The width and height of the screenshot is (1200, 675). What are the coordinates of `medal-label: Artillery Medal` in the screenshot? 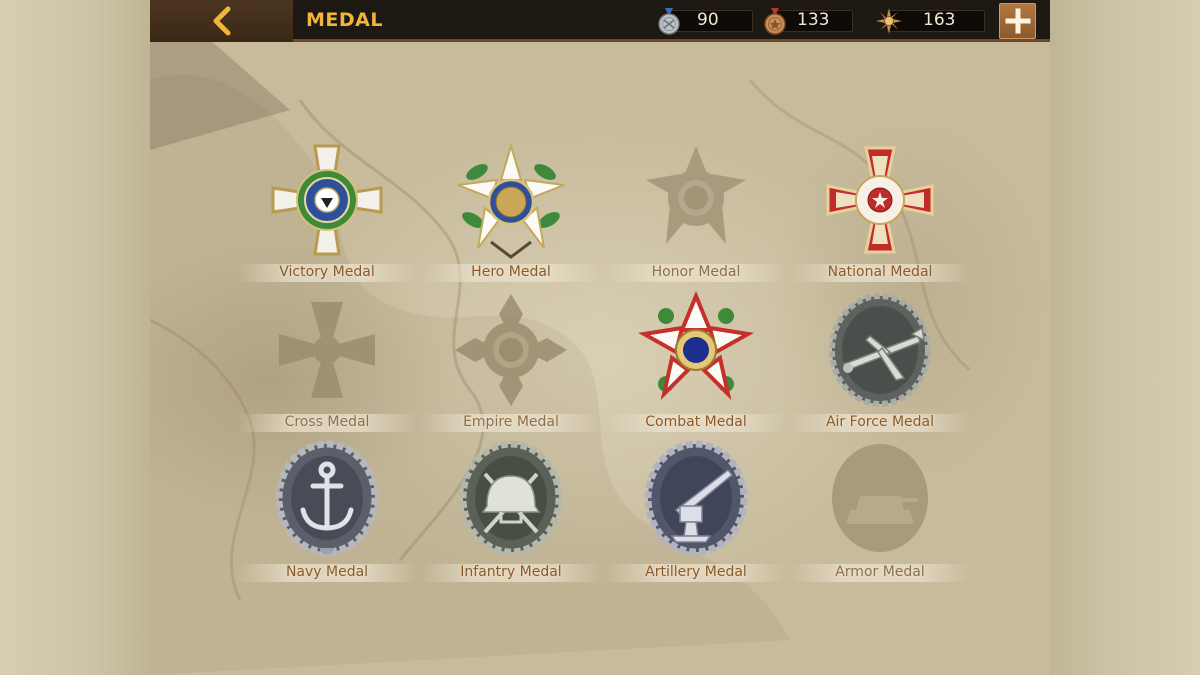 It's located at (696, 572).